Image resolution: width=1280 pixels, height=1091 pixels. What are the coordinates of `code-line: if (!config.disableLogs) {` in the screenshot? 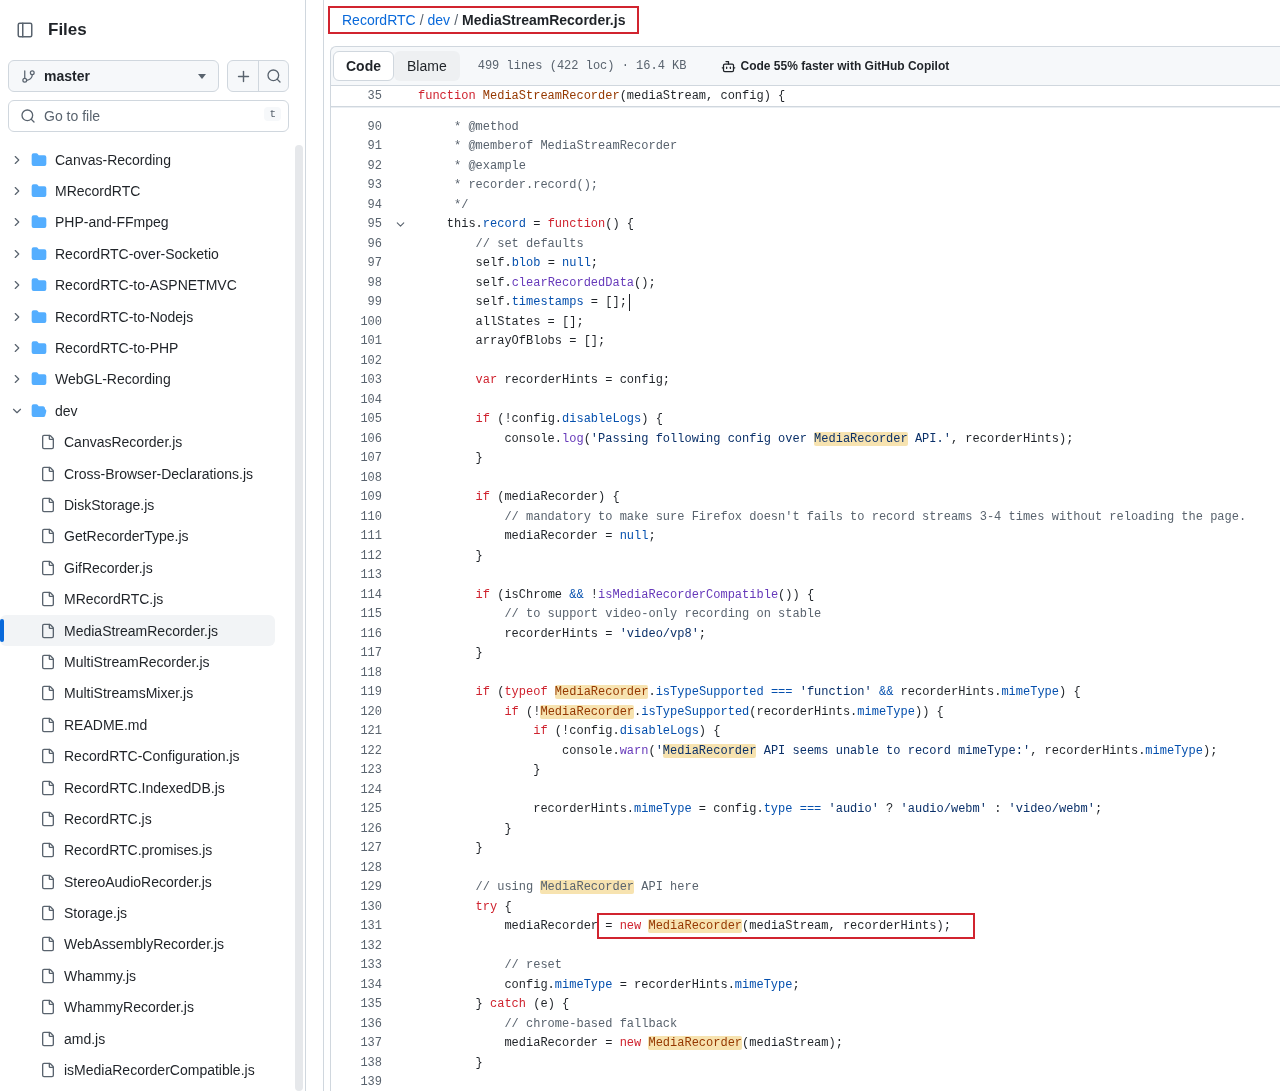 It's located at (626, 731).